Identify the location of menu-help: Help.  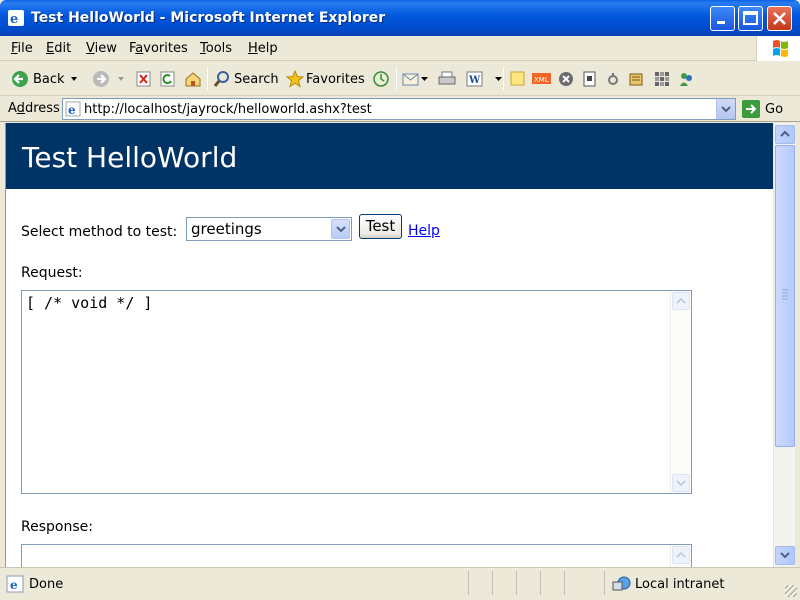
(263, 48).